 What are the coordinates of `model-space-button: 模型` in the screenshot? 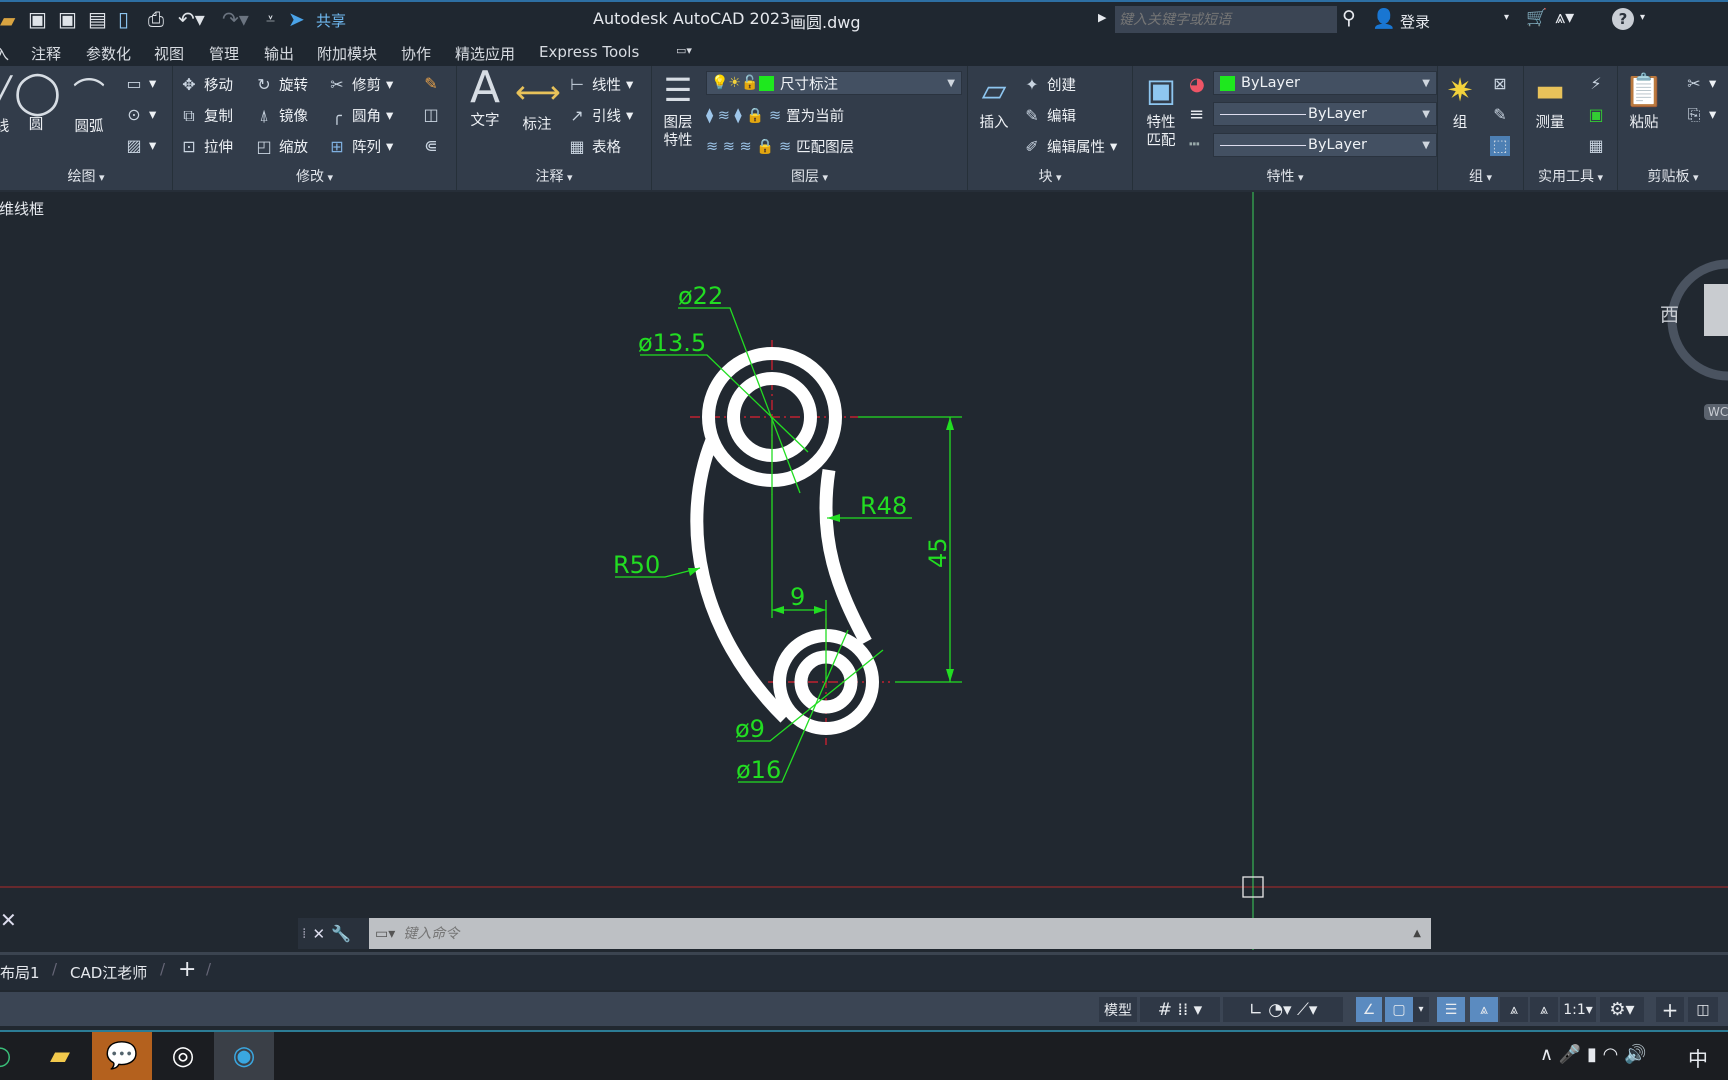 It's located at (1118, 1009).